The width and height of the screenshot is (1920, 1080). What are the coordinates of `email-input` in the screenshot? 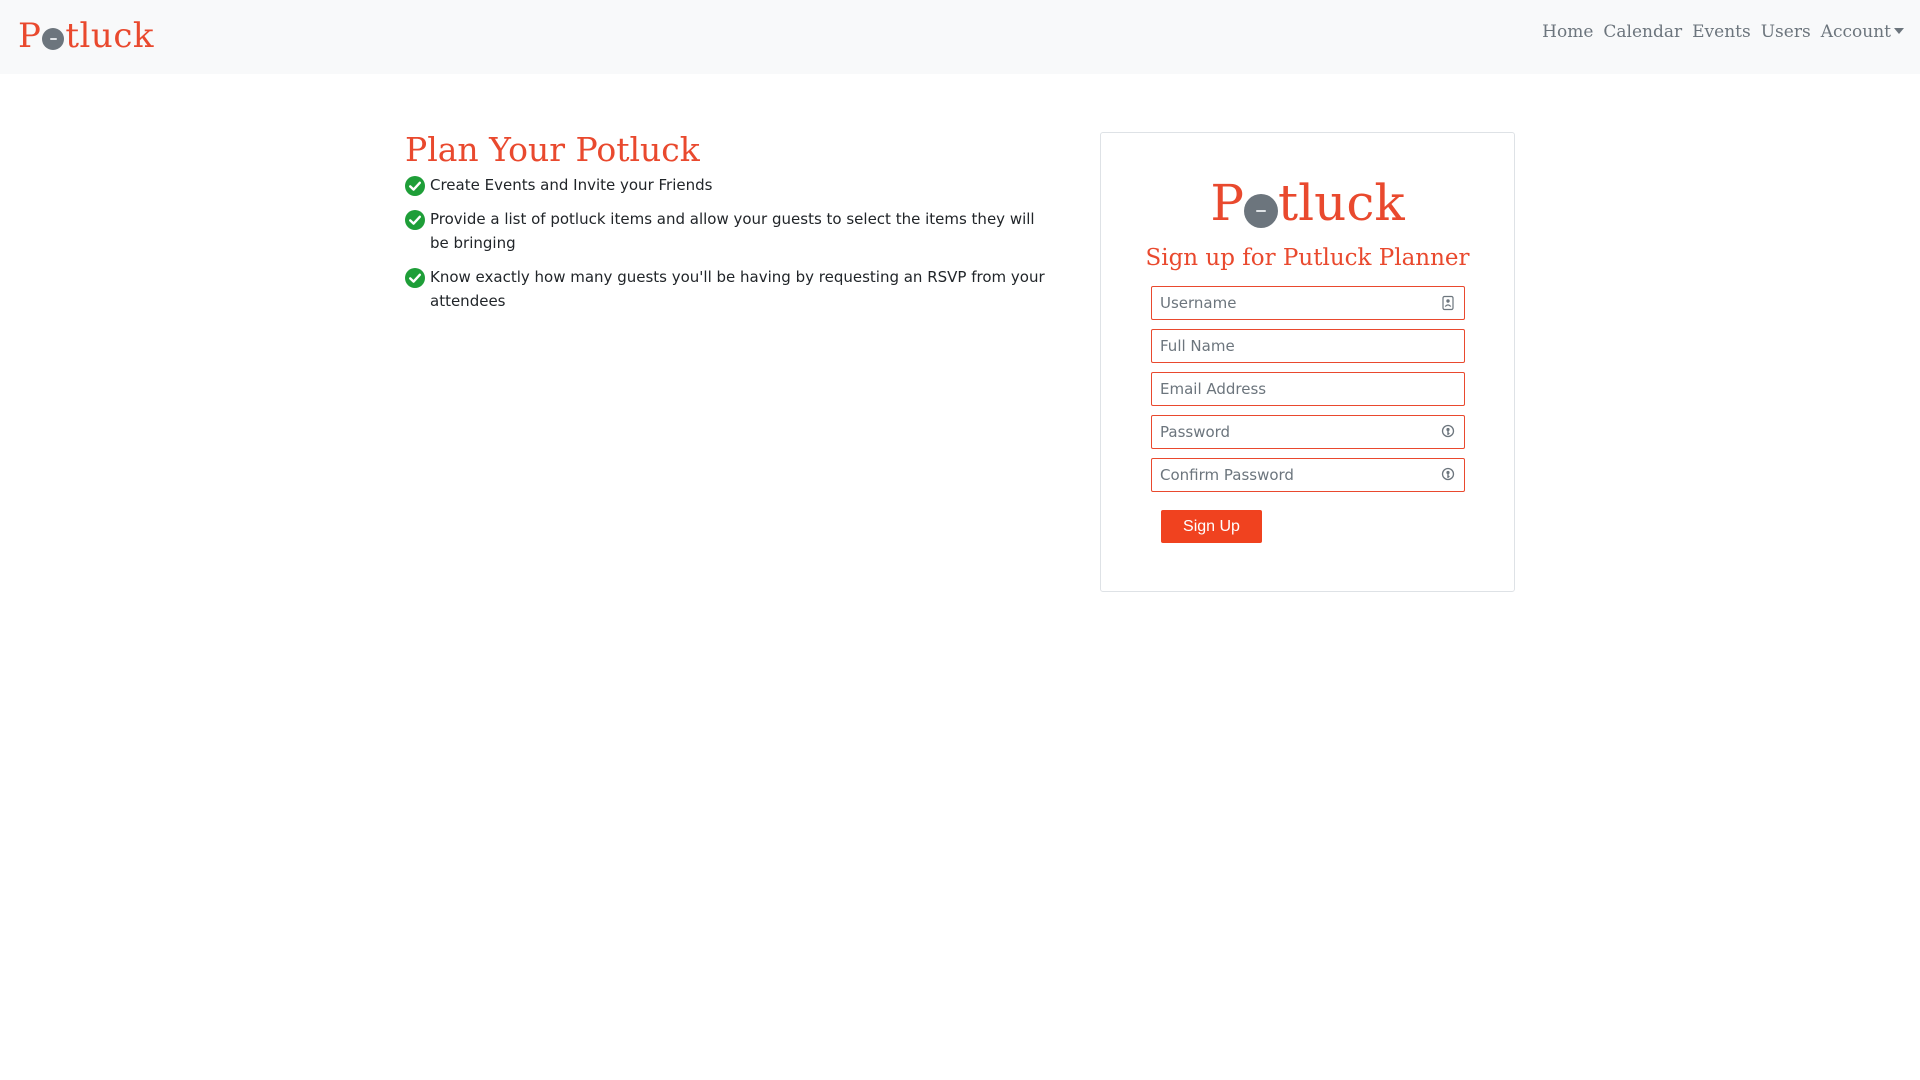 It's located at (1308, 389).